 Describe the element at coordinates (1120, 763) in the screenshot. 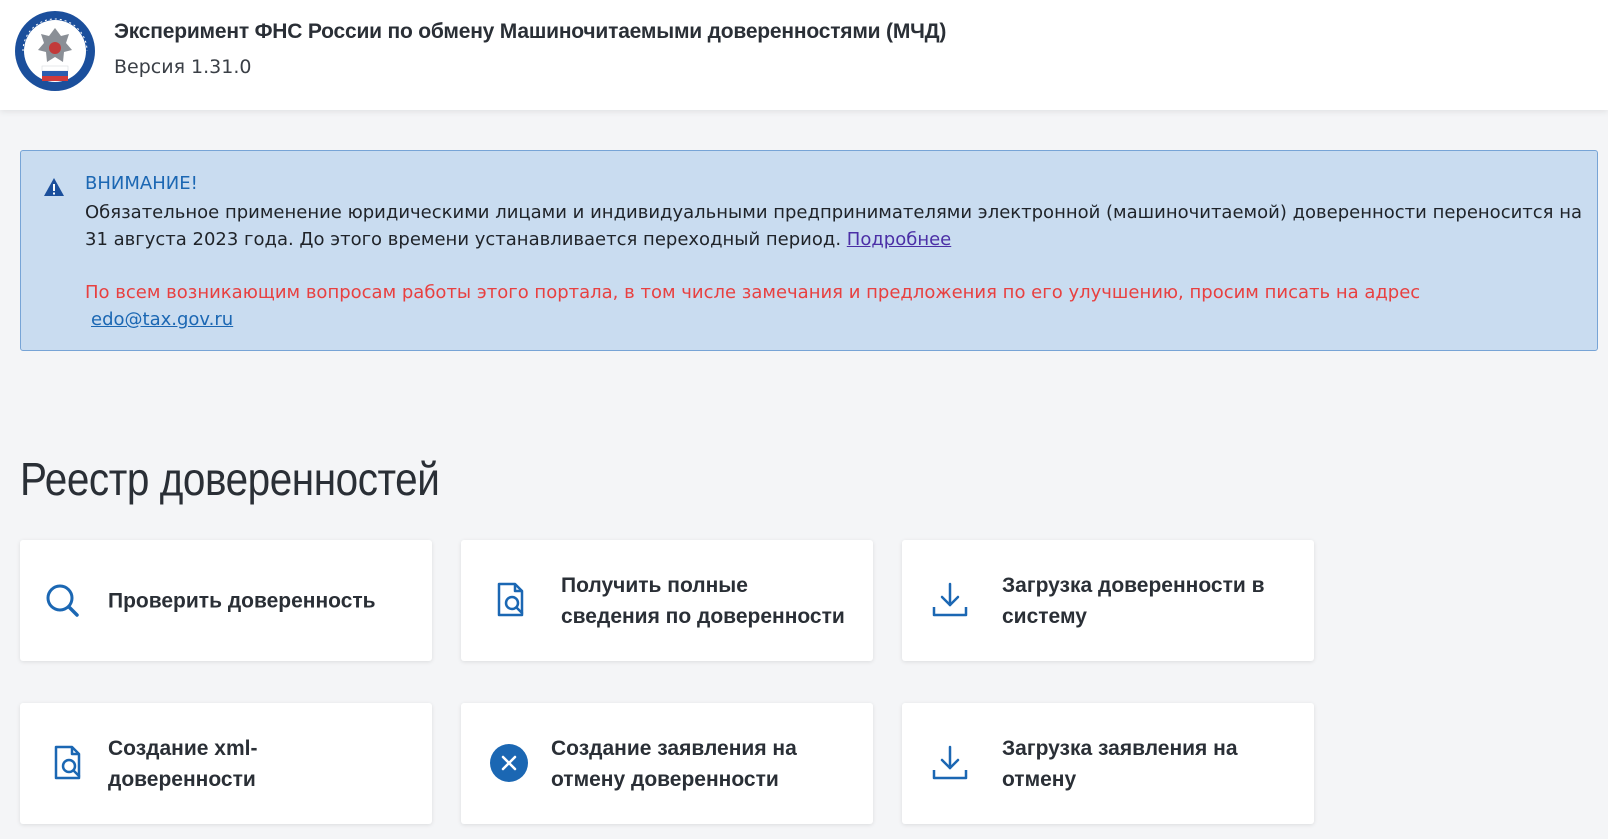

I see `card-label: Загрузка заявления на отмену` at that location.